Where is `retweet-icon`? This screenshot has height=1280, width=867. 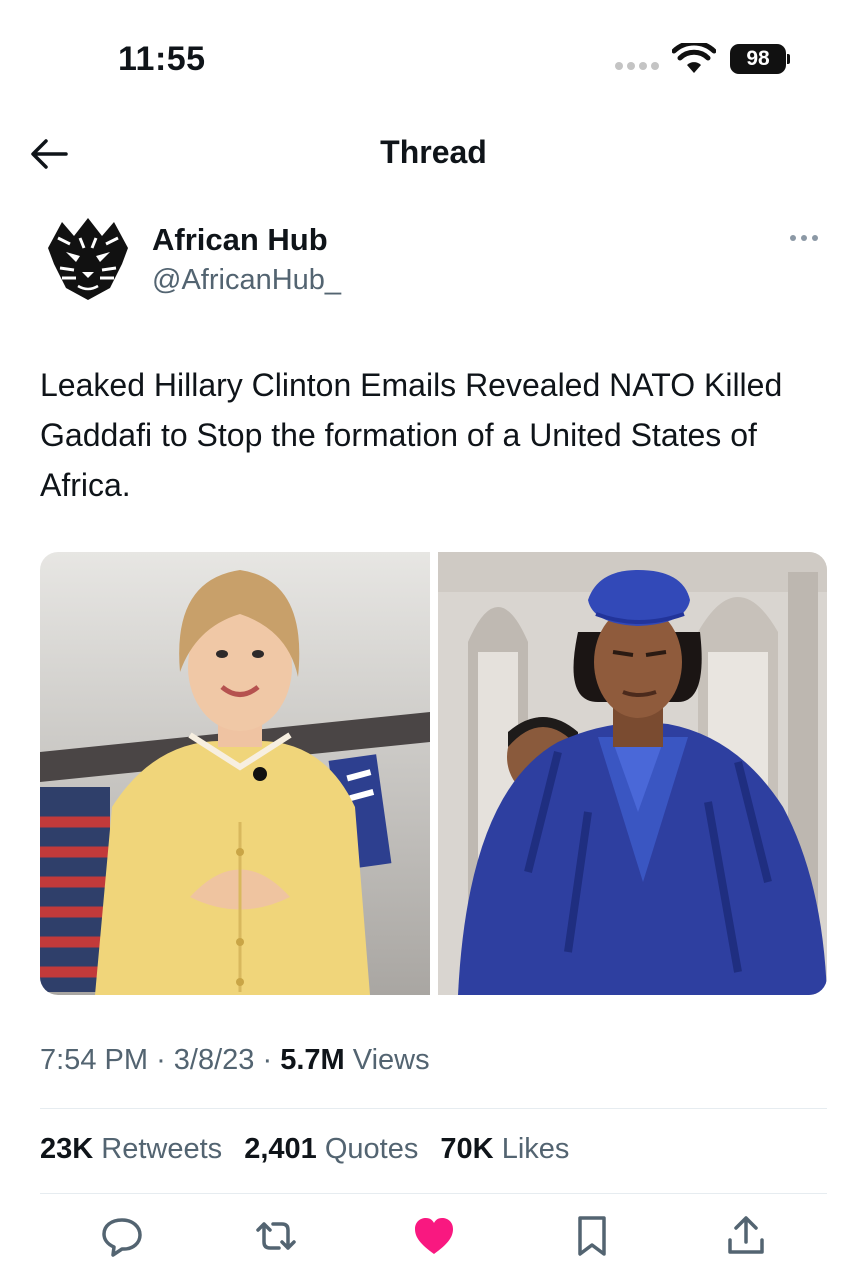
retweet-icon is located at coordinates (276, 1236).